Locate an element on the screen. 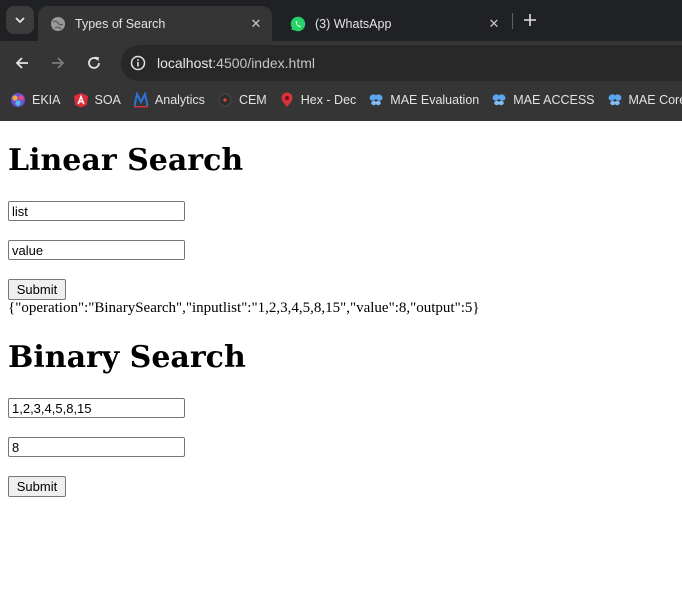 The image size is (682, 611). forward-button is located at coordinates (58, 63).